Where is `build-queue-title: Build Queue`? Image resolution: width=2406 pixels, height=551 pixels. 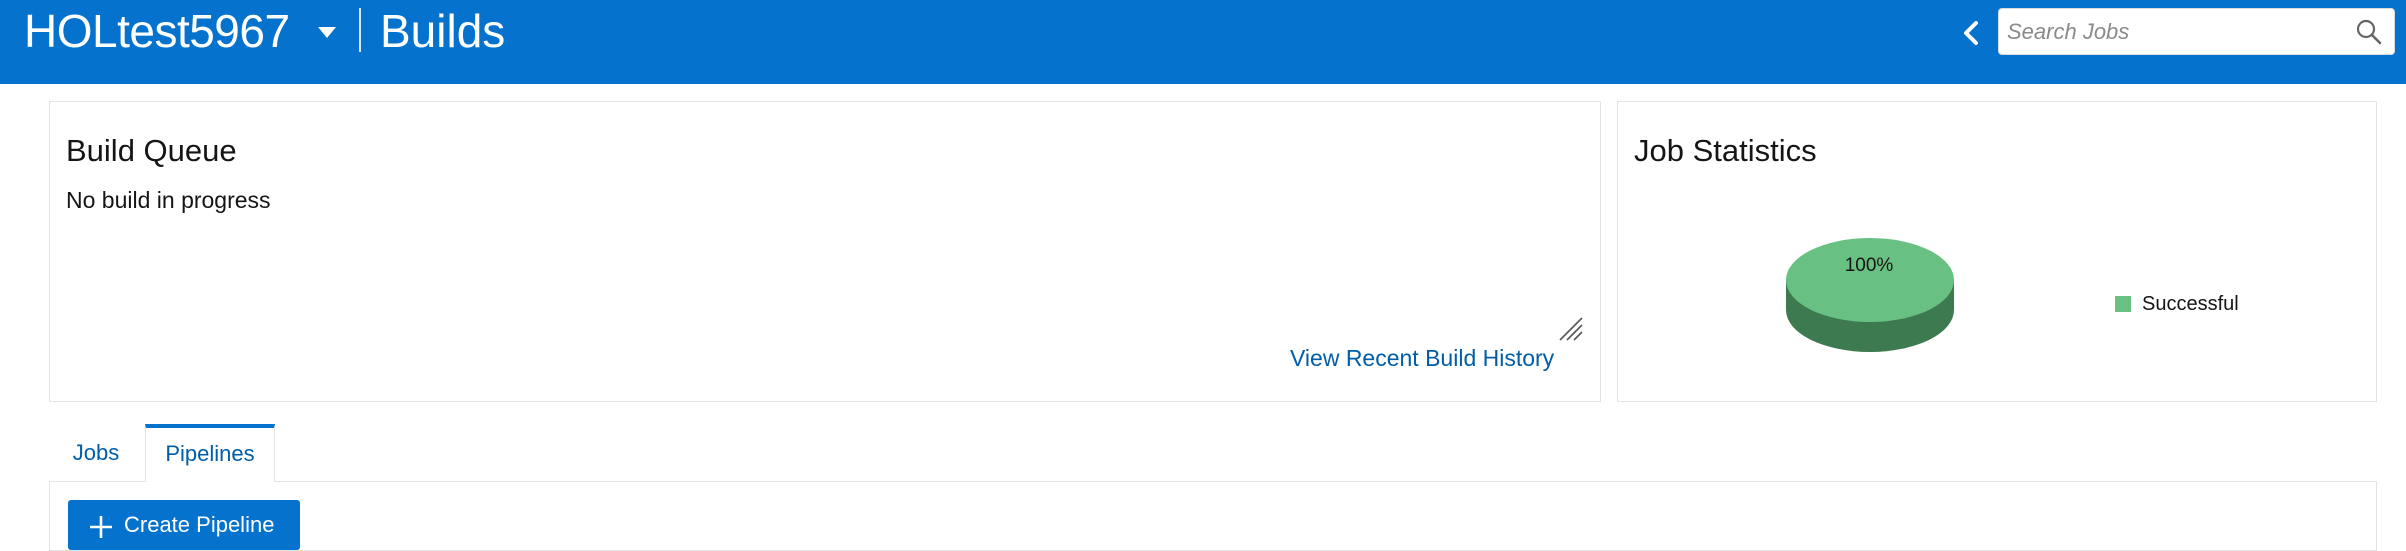 build-queue-title: Build Queue is located at coordinates (151, 150).